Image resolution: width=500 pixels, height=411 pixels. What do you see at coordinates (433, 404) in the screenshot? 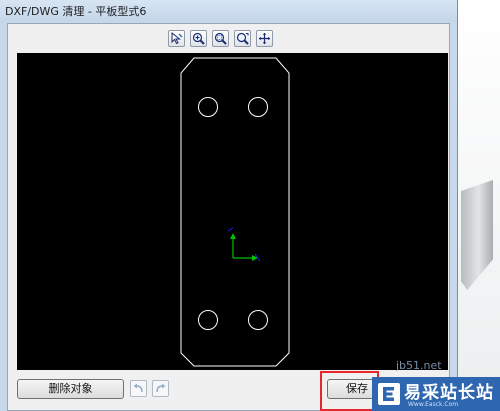
I see `watermark-logo-subtext: Www.Easck.Com` at bounding box center [433, 404].